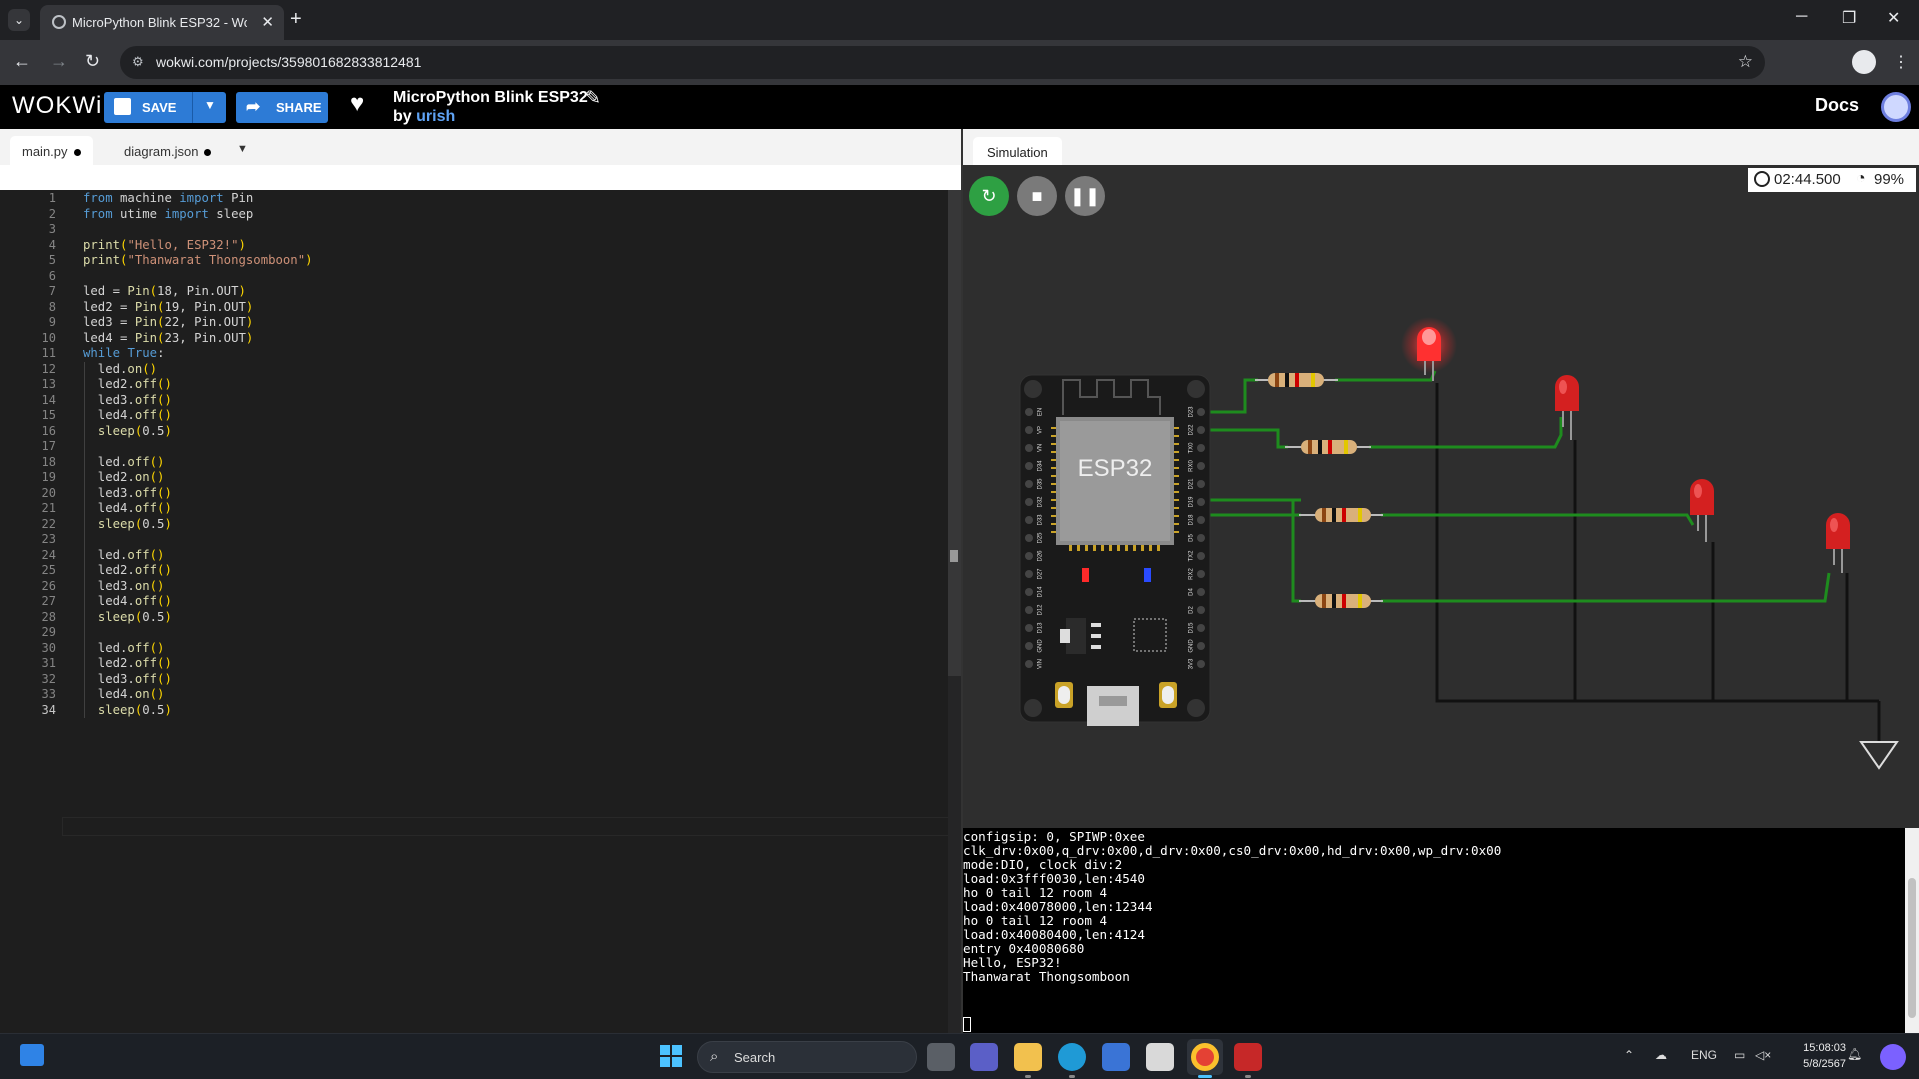 This screenshot has width=1919, height=1079. Describe the element at coordinates (138, 62) in the screenshot. I see `site-info-icon: ⚙` at that location.